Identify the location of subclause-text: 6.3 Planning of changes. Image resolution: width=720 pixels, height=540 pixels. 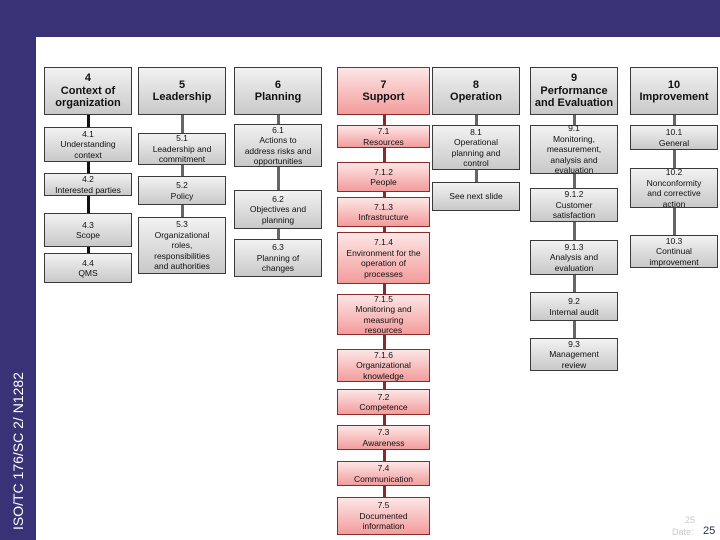
(278, 258).